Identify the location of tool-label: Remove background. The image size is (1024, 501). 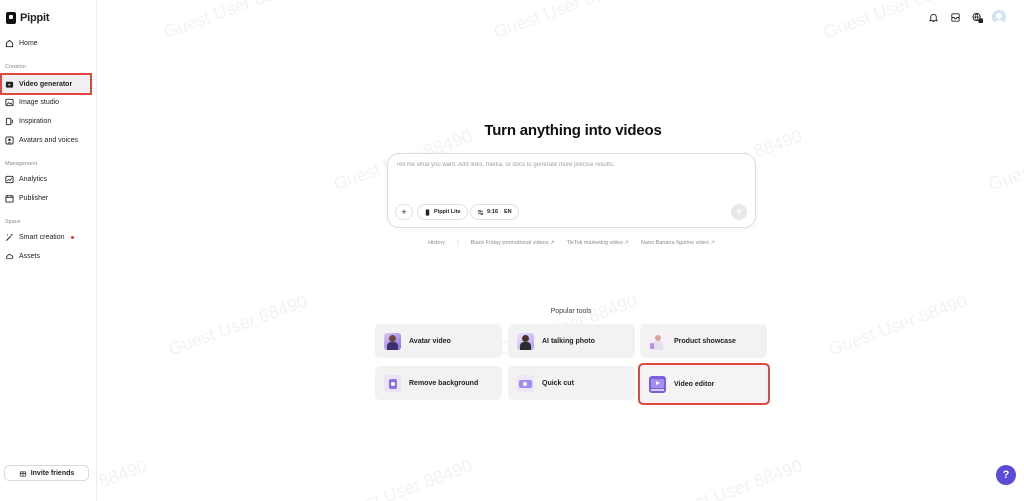
(444, 383).